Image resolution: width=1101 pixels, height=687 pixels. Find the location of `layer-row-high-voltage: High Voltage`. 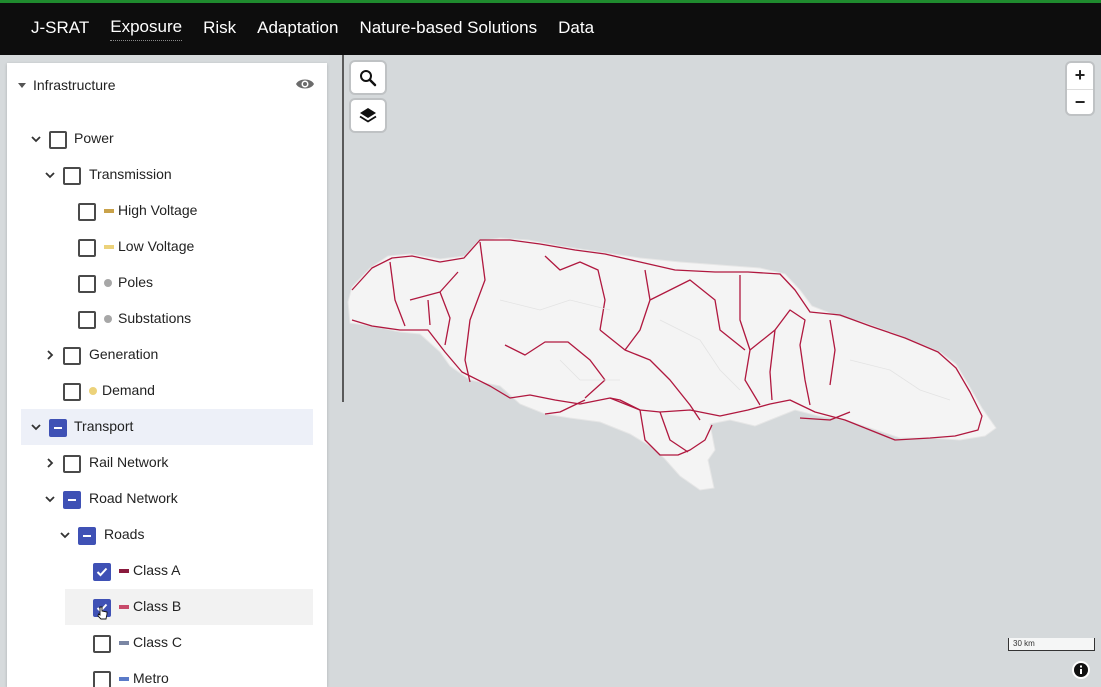

layer-row-high-voltage: High Voltage is located at coordinates (167, 211).